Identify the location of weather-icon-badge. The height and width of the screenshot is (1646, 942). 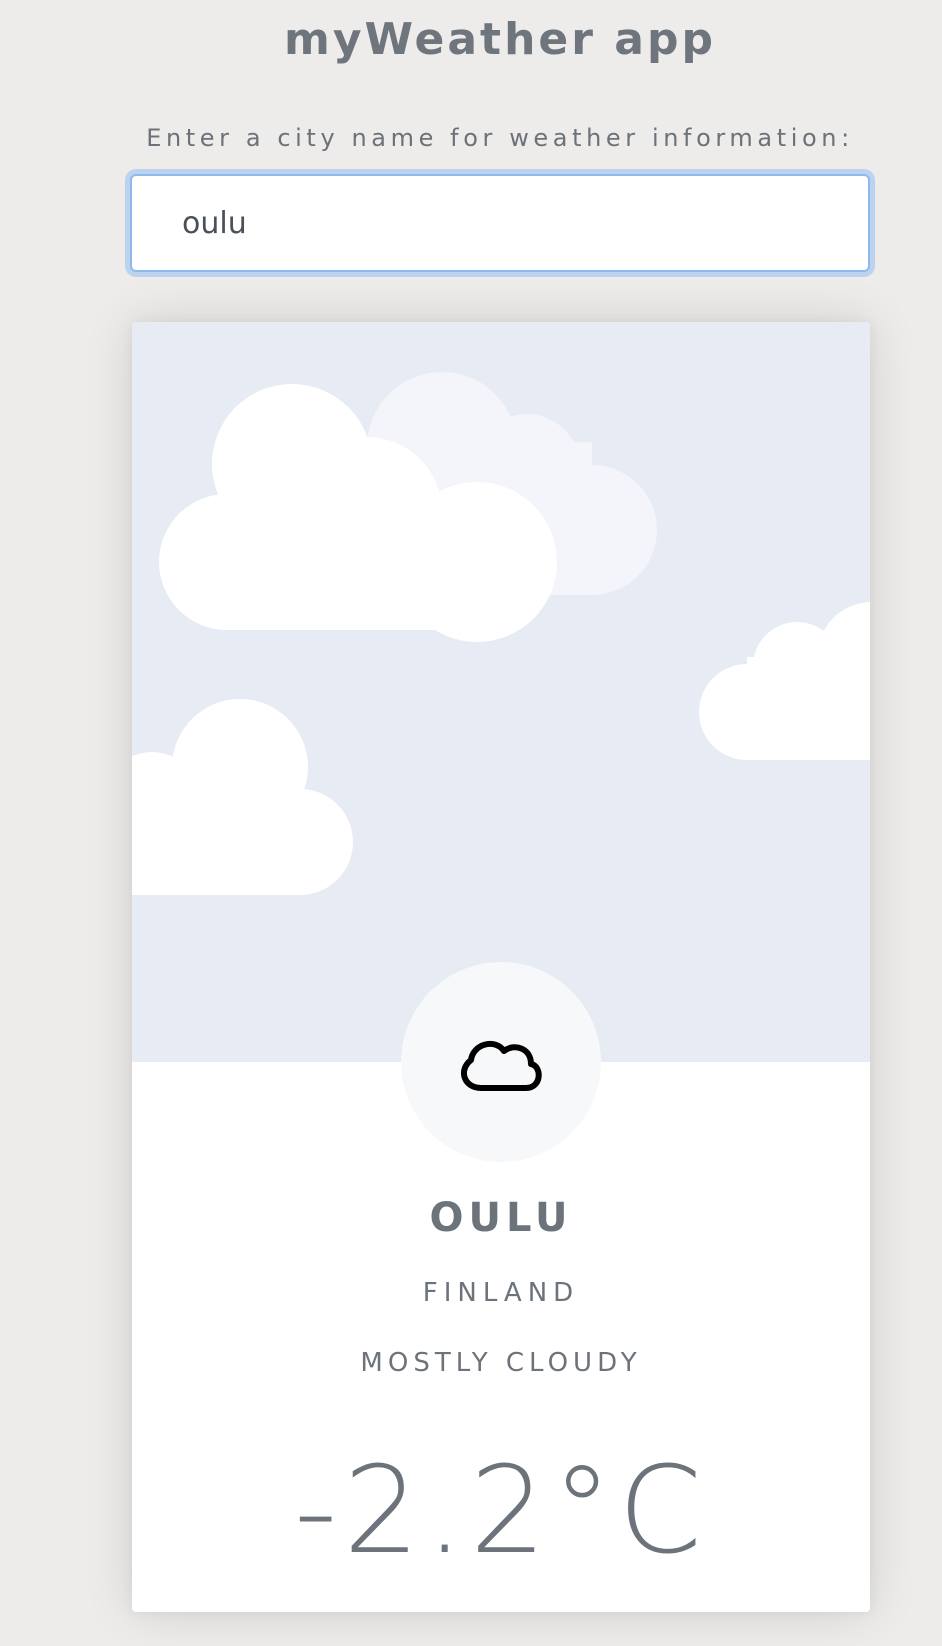
(501, 1062).